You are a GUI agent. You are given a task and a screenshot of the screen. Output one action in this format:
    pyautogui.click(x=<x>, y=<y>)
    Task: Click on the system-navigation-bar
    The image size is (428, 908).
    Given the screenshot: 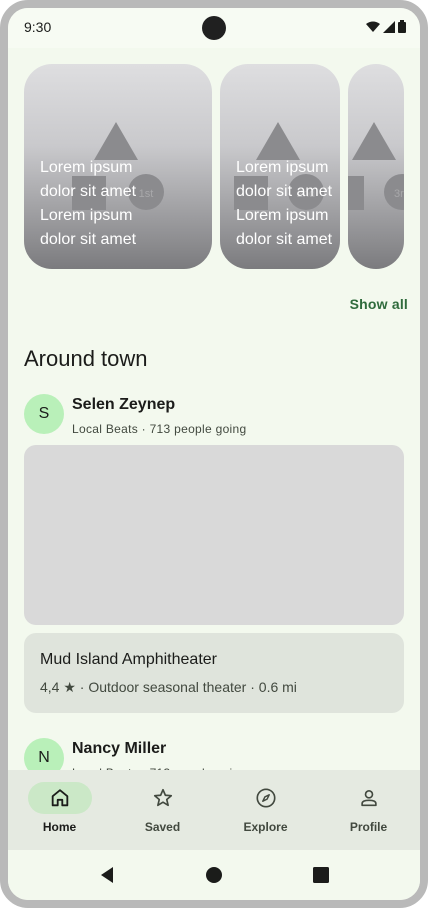 What is the action you would take?
    pyautogui.click(x=214, y=875)
    